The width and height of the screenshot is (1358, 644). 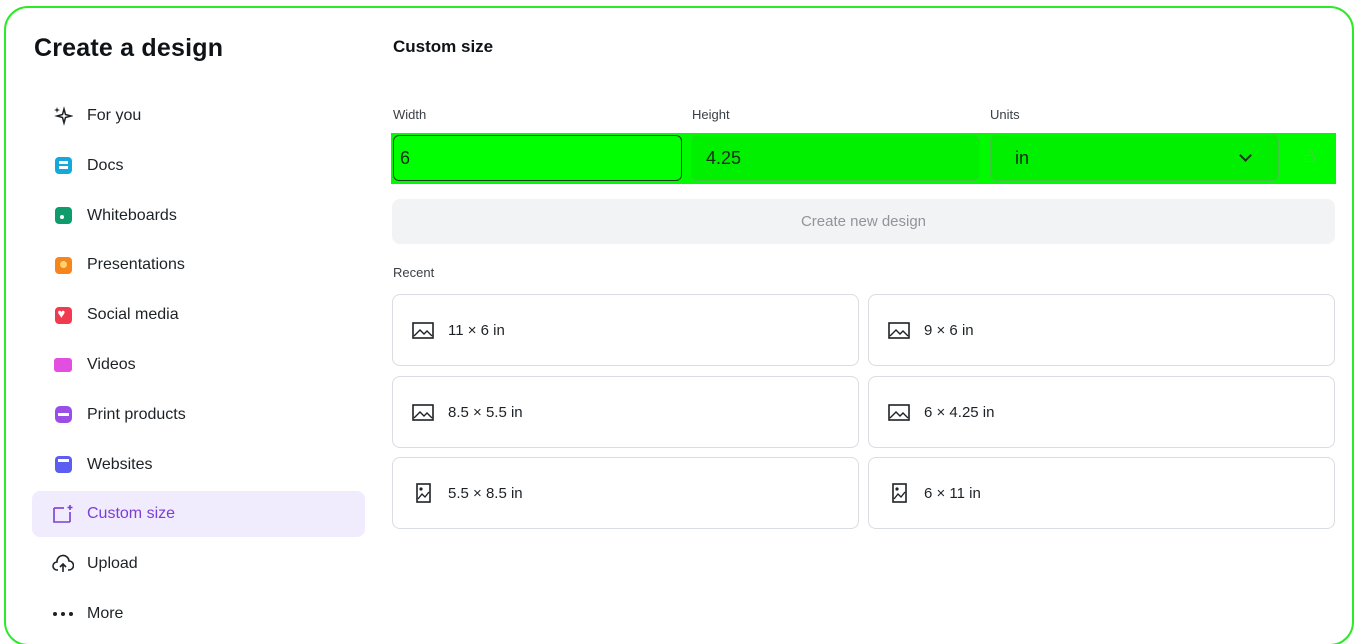 I want to click on recent-size-label: 5.5 × 8.5 in, so click(x=485, y=493).